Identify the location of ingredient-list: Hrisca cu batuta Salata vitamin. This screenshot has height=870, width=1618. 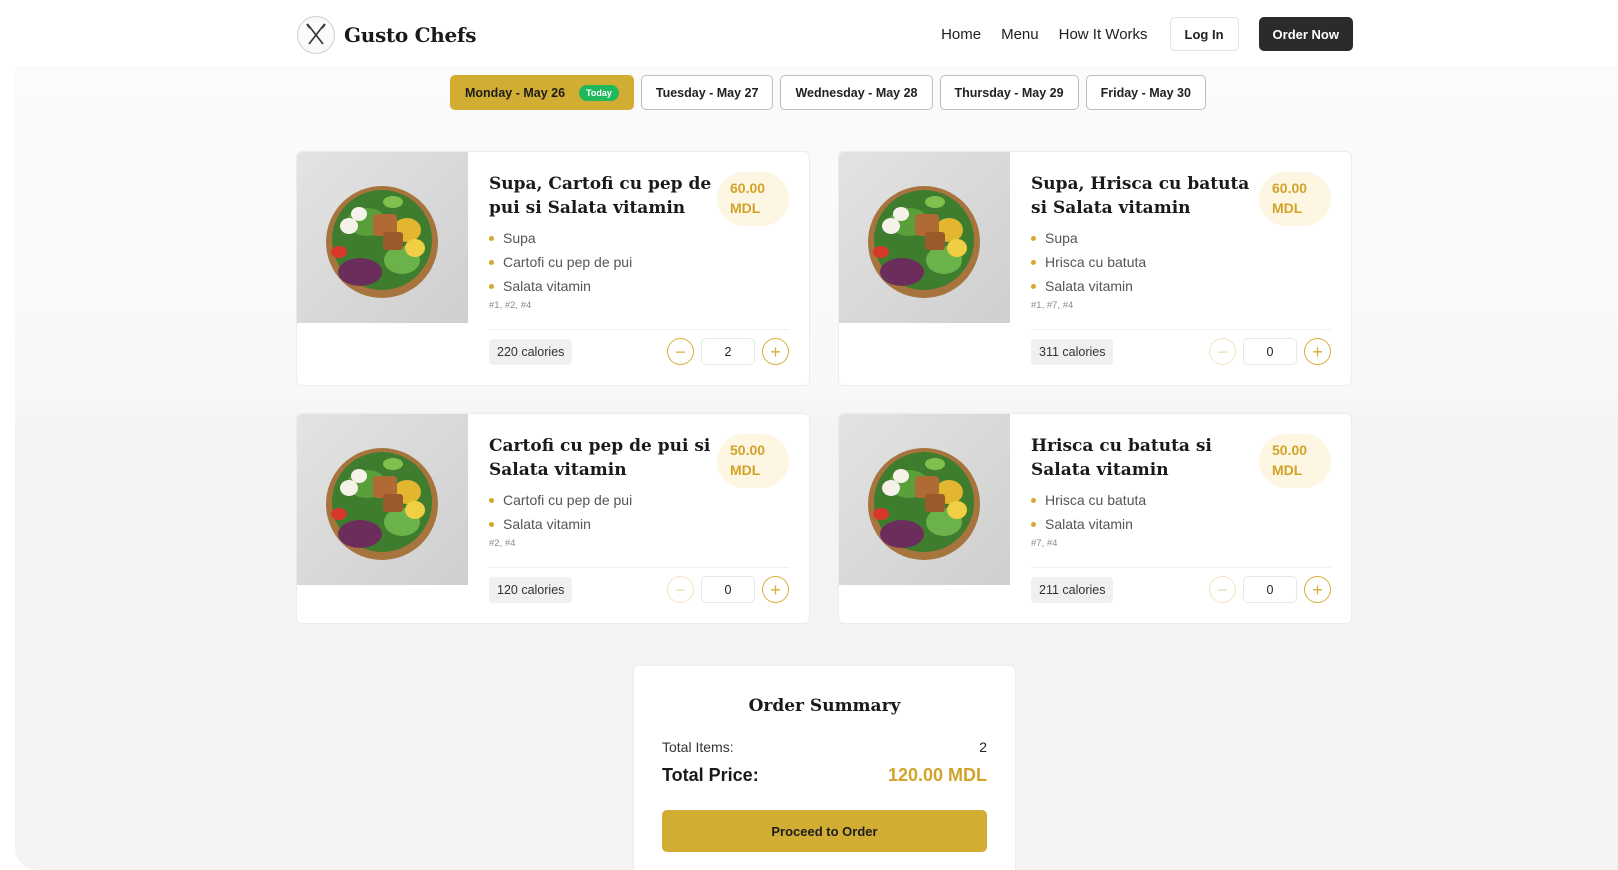
(1181, 512).